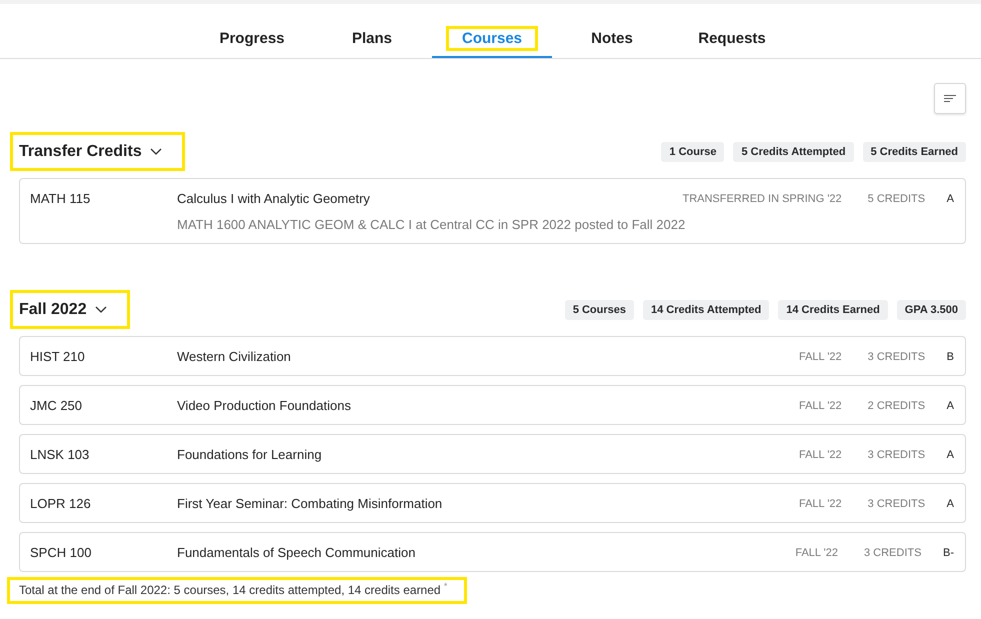  I want to click on course-grade: B, so click(950, 357).